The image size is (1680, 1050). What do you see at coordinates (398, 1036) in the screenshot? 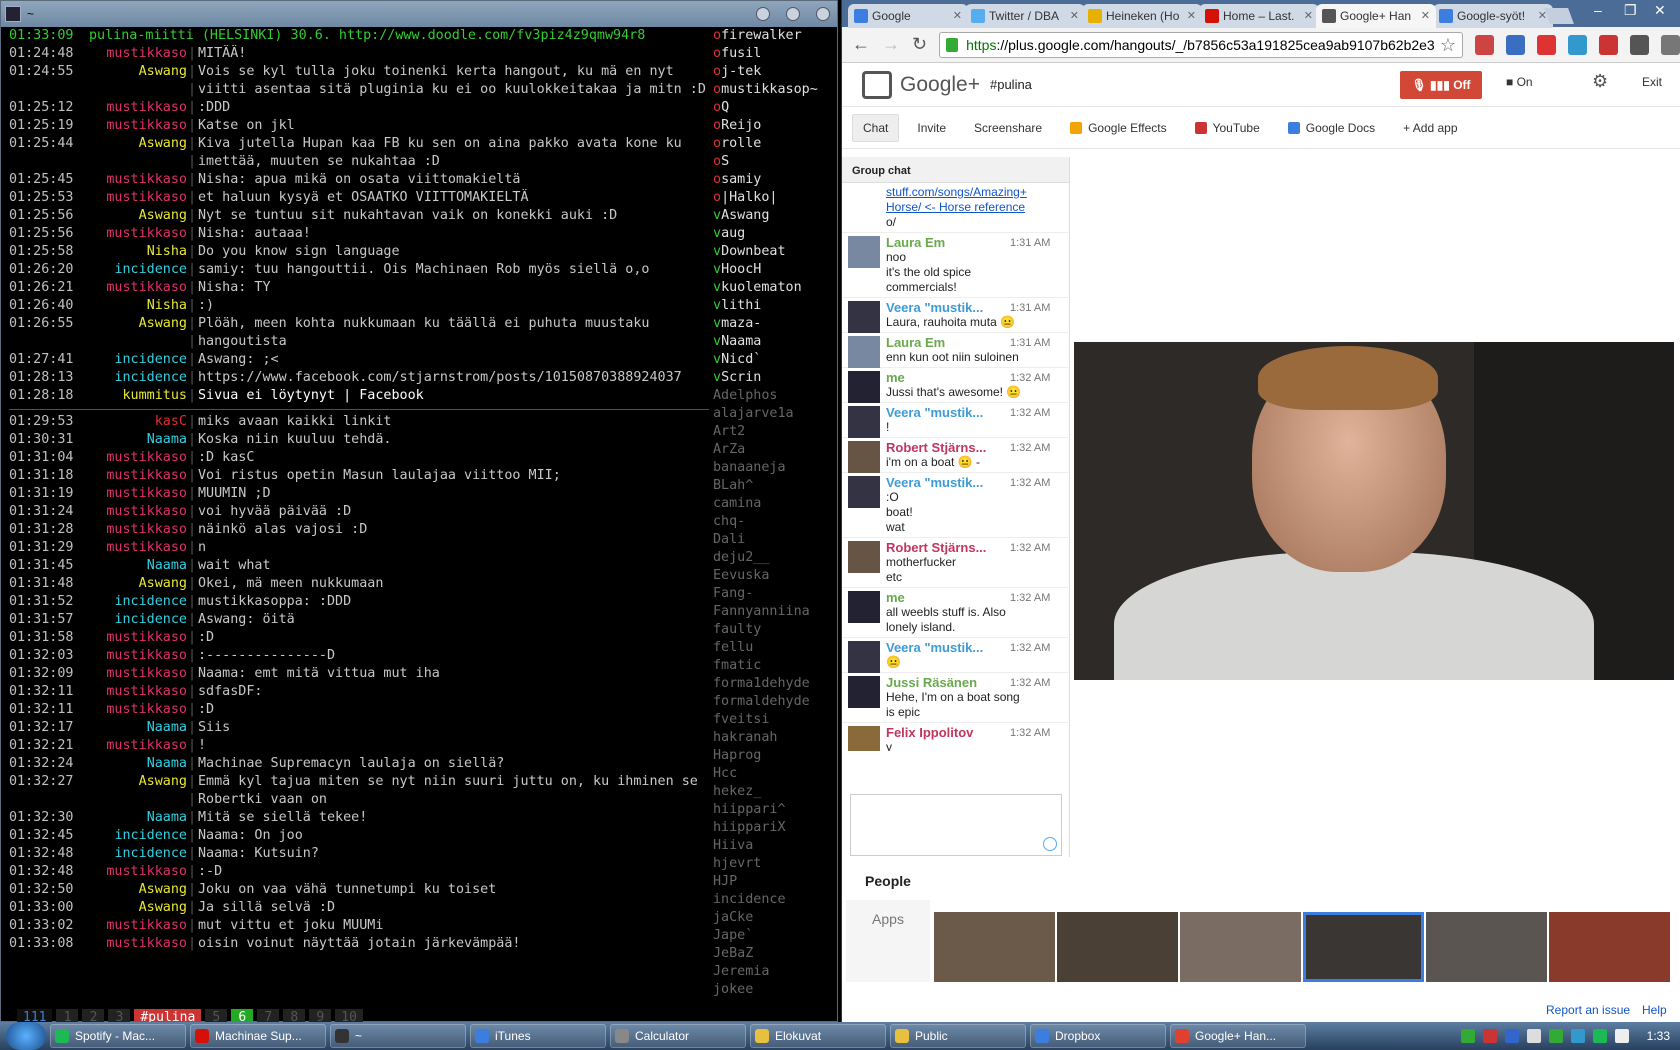
I see `taskbar-item: ~` at bounding box center [398, 1036].